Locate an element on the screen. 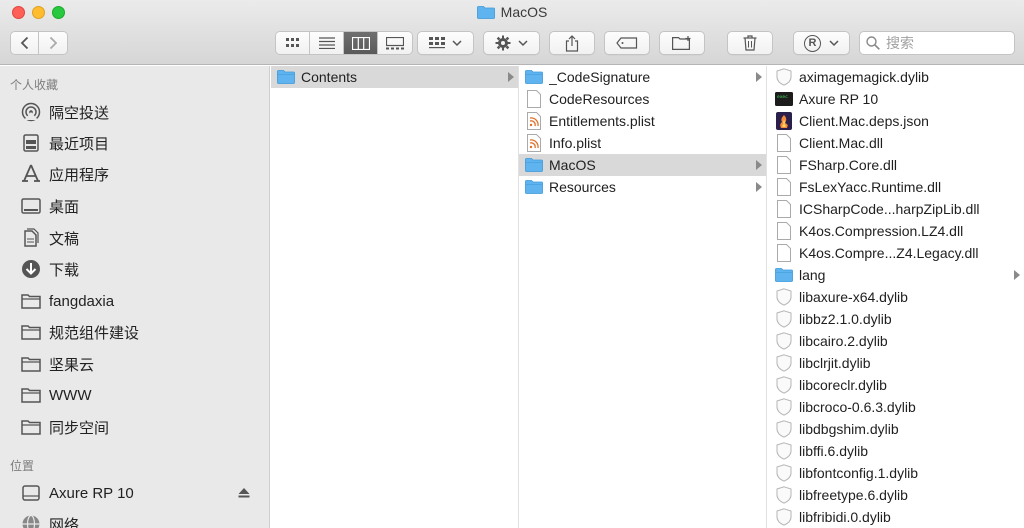 This screenshot has width=1024, height=528. new-folder-icon is located at coordinates (681, 43).